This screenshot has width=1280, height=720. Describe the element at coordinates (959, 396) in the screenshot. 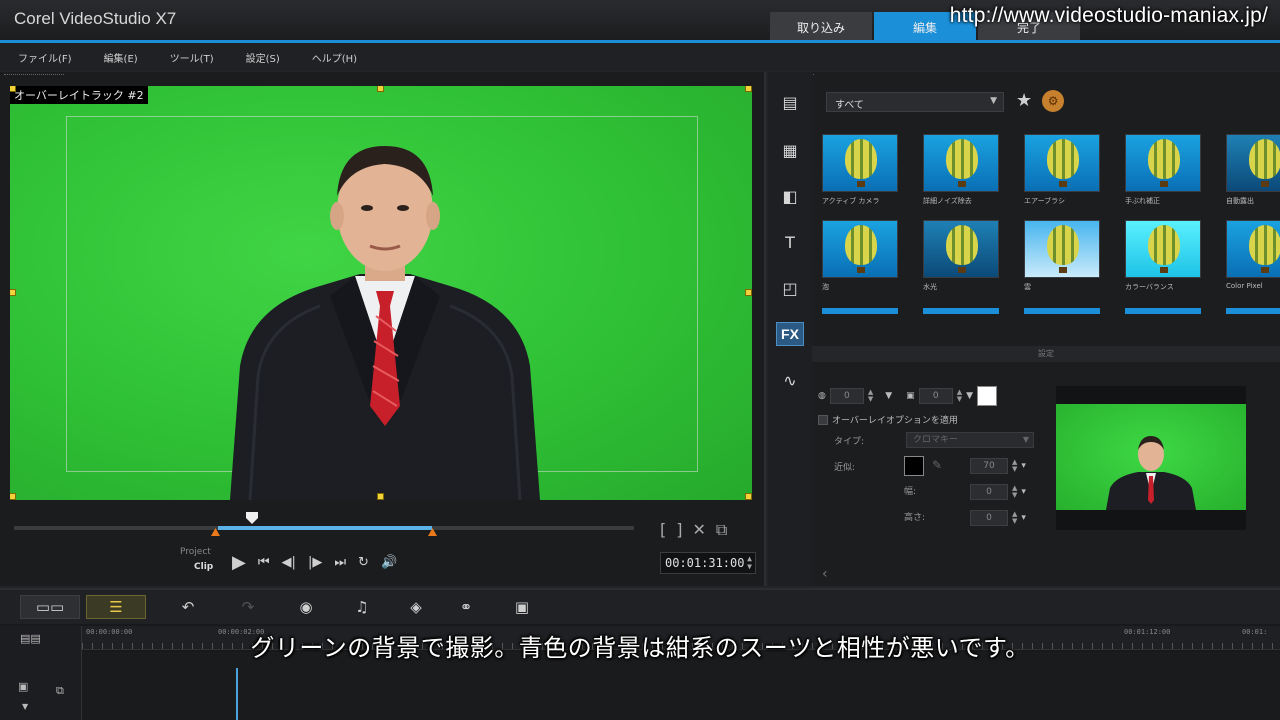

I see `edge-width-spinner: ▲ ▼` at that location.